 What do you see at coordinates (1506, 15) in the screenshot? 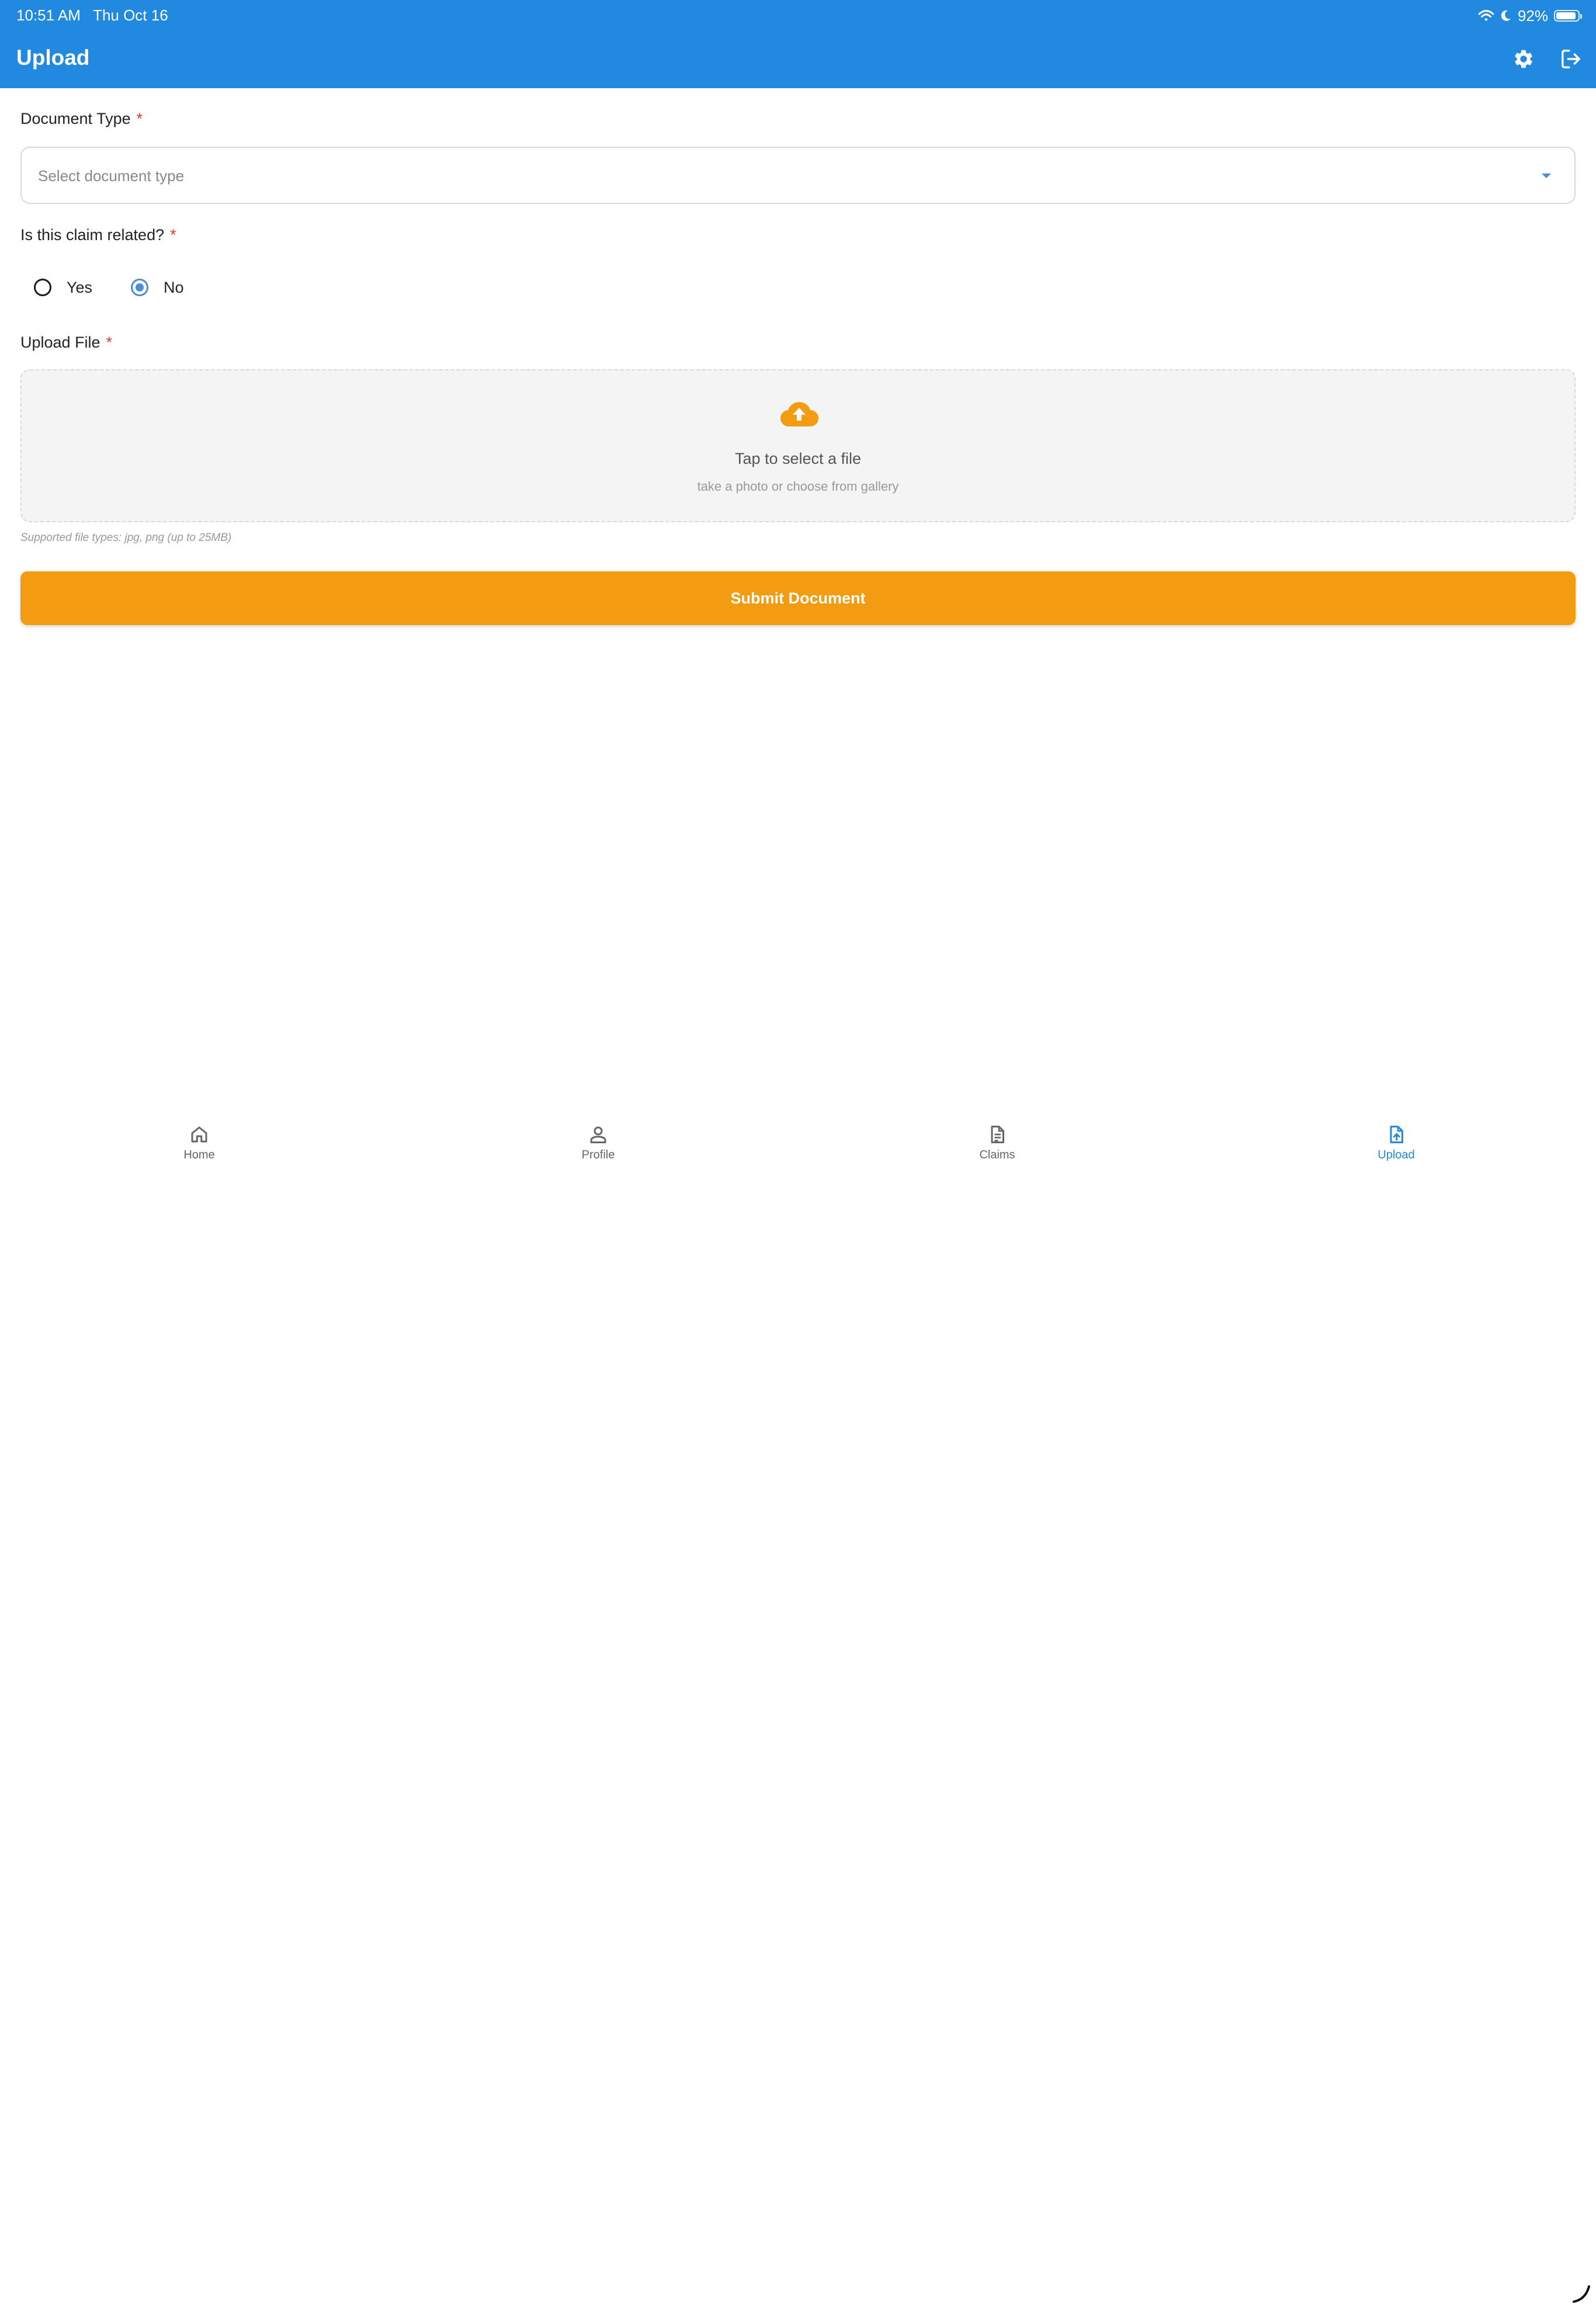
I see `moon-icon` at bounding box center [1506, 15].